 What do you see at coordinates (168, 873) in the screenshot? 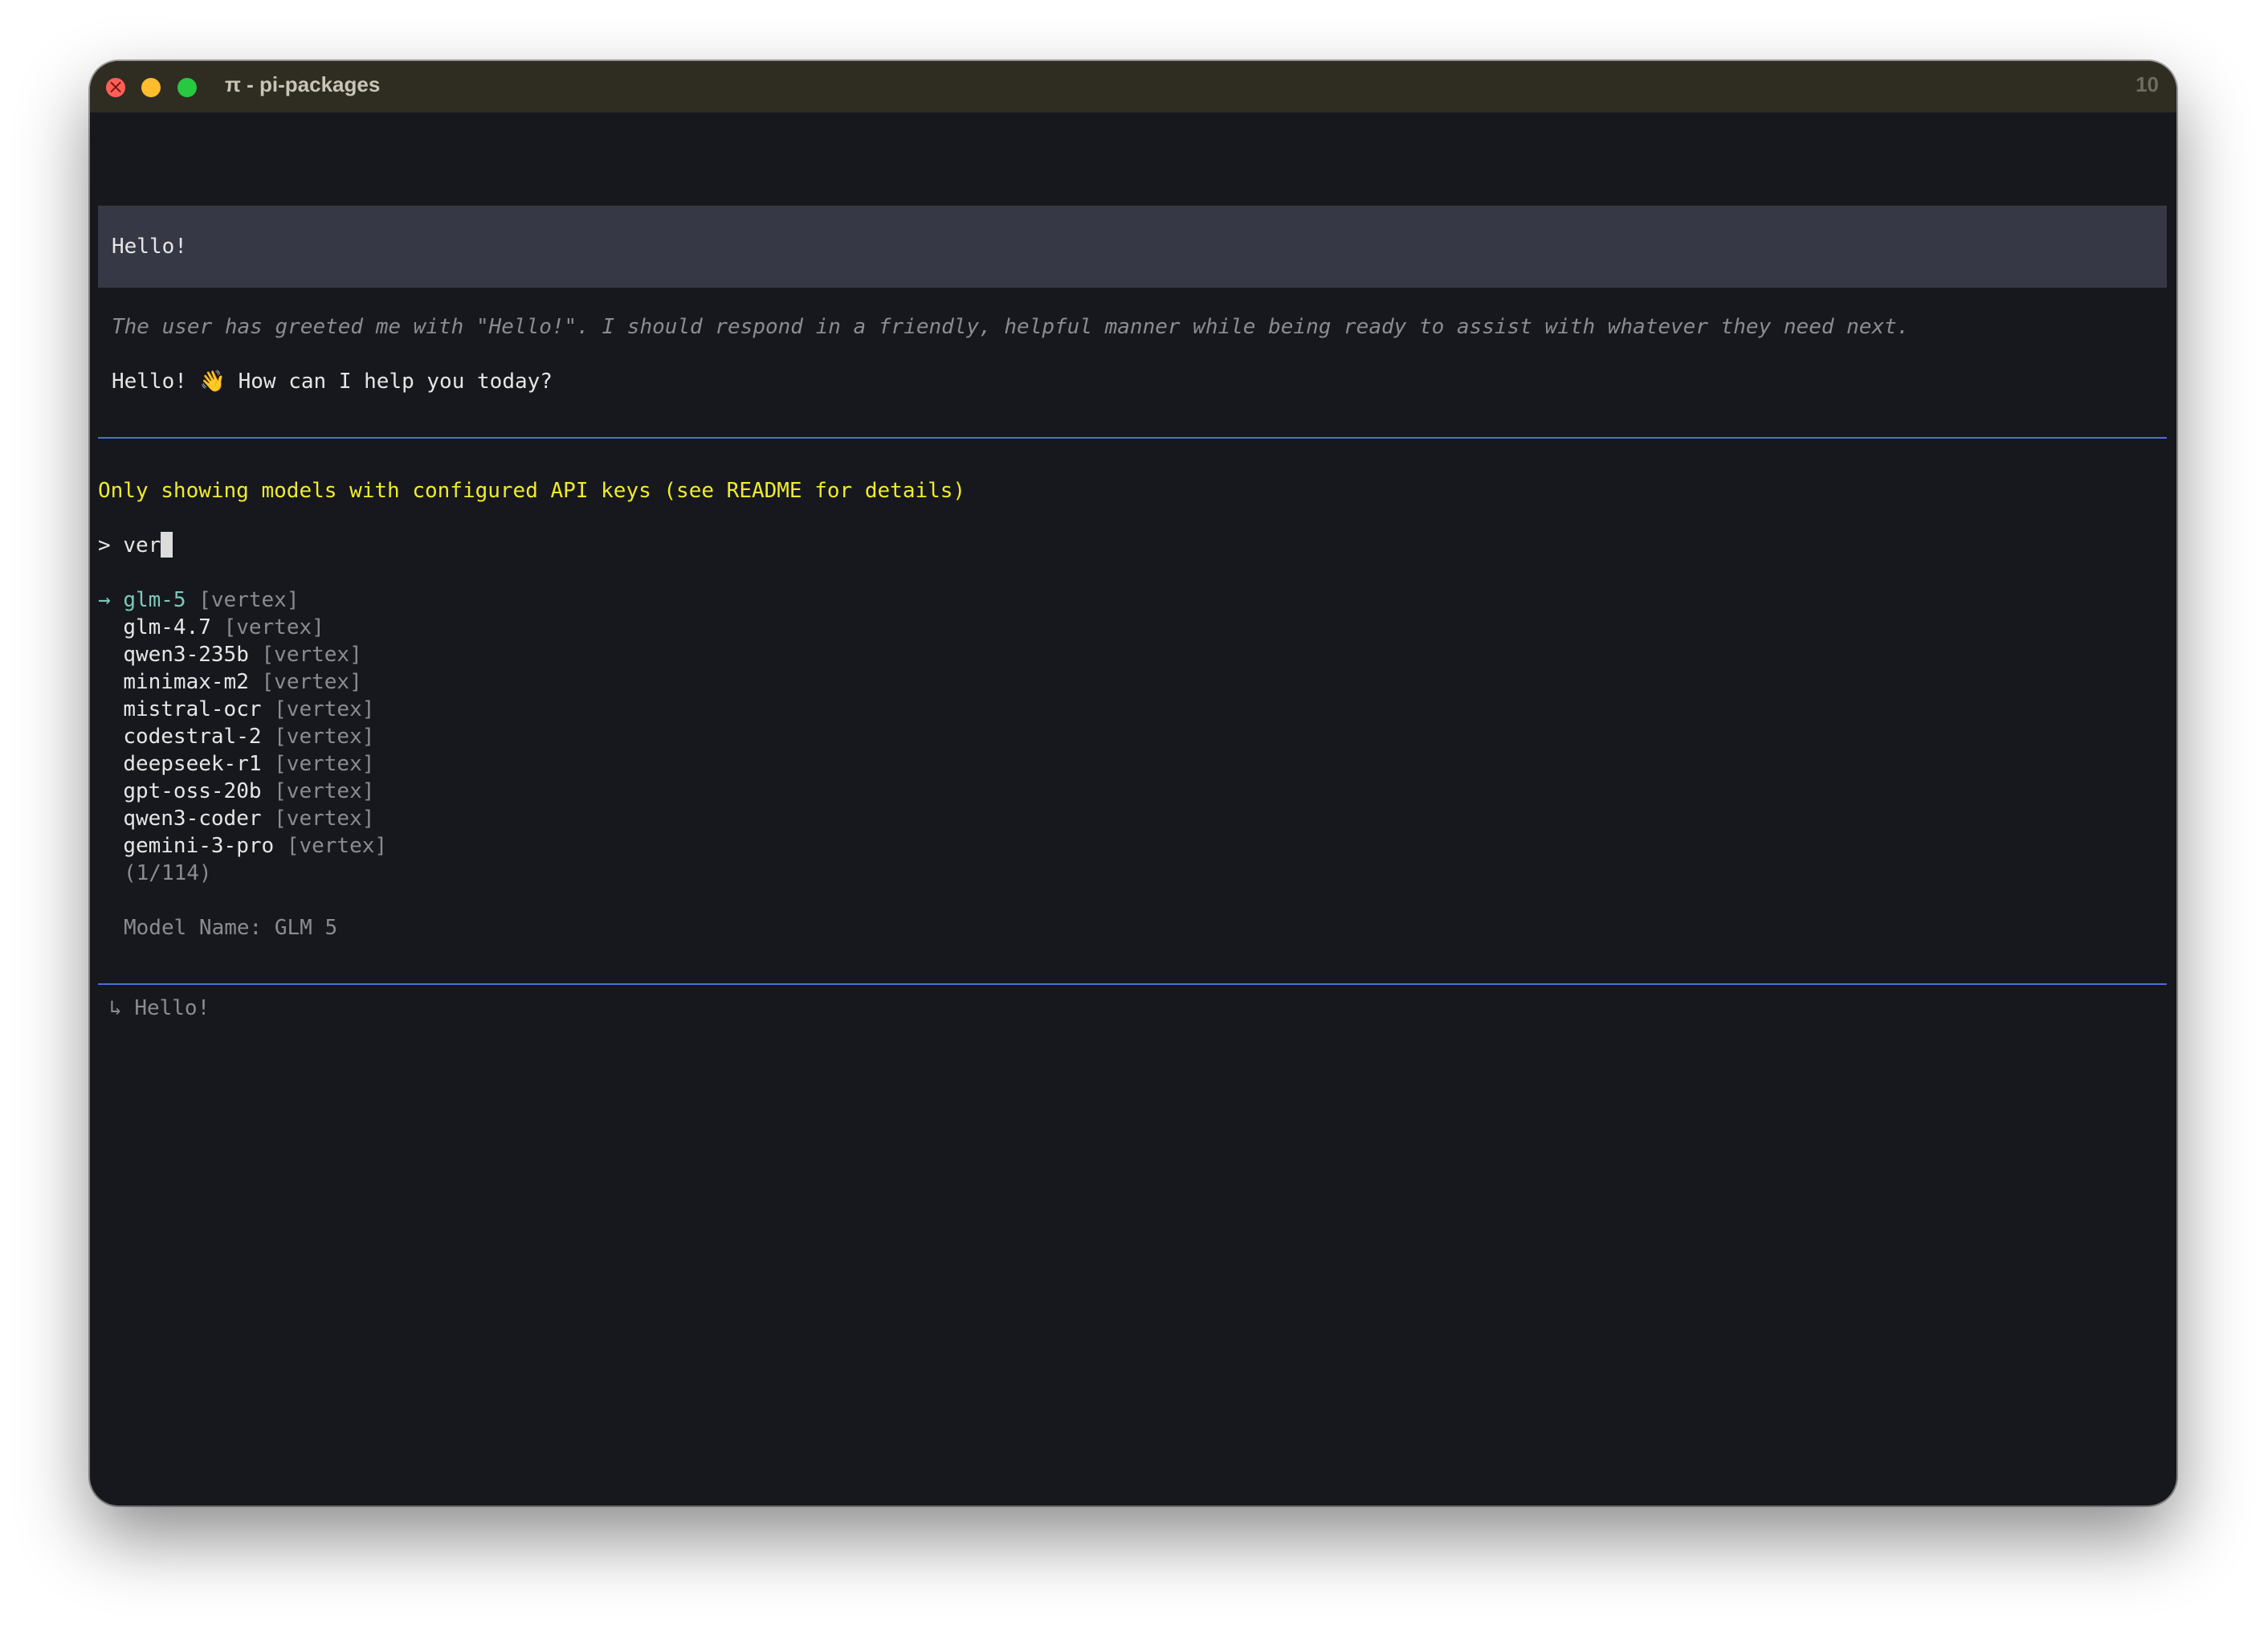
I see `pagination-indicator: (1/114)` at bounding box center [168, 873].